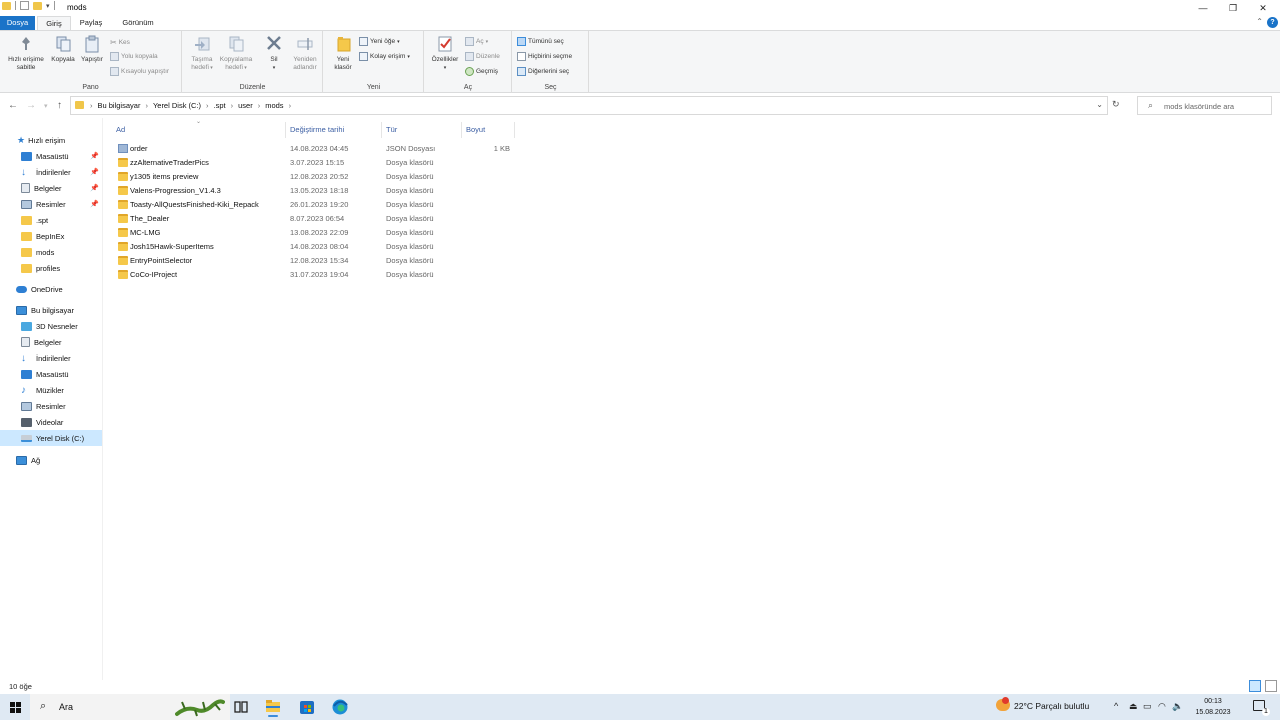  What do you see at coordinates (46, 106) in the screenshot?
I see `recent-chevron-icon: ▾` at bounding box center [46, 106].